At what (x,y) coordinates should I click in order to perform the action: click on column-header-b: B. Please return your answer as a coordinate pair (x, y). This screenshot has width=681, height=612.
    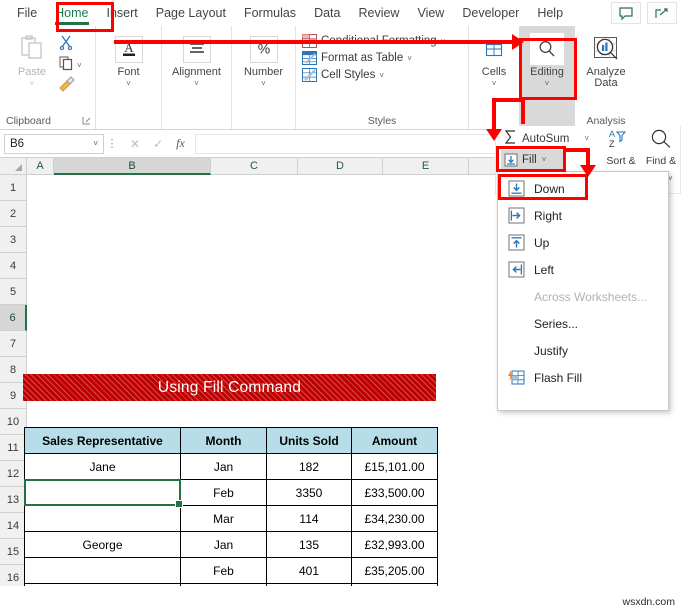
    Looking at the image, I should click on (132, 166).